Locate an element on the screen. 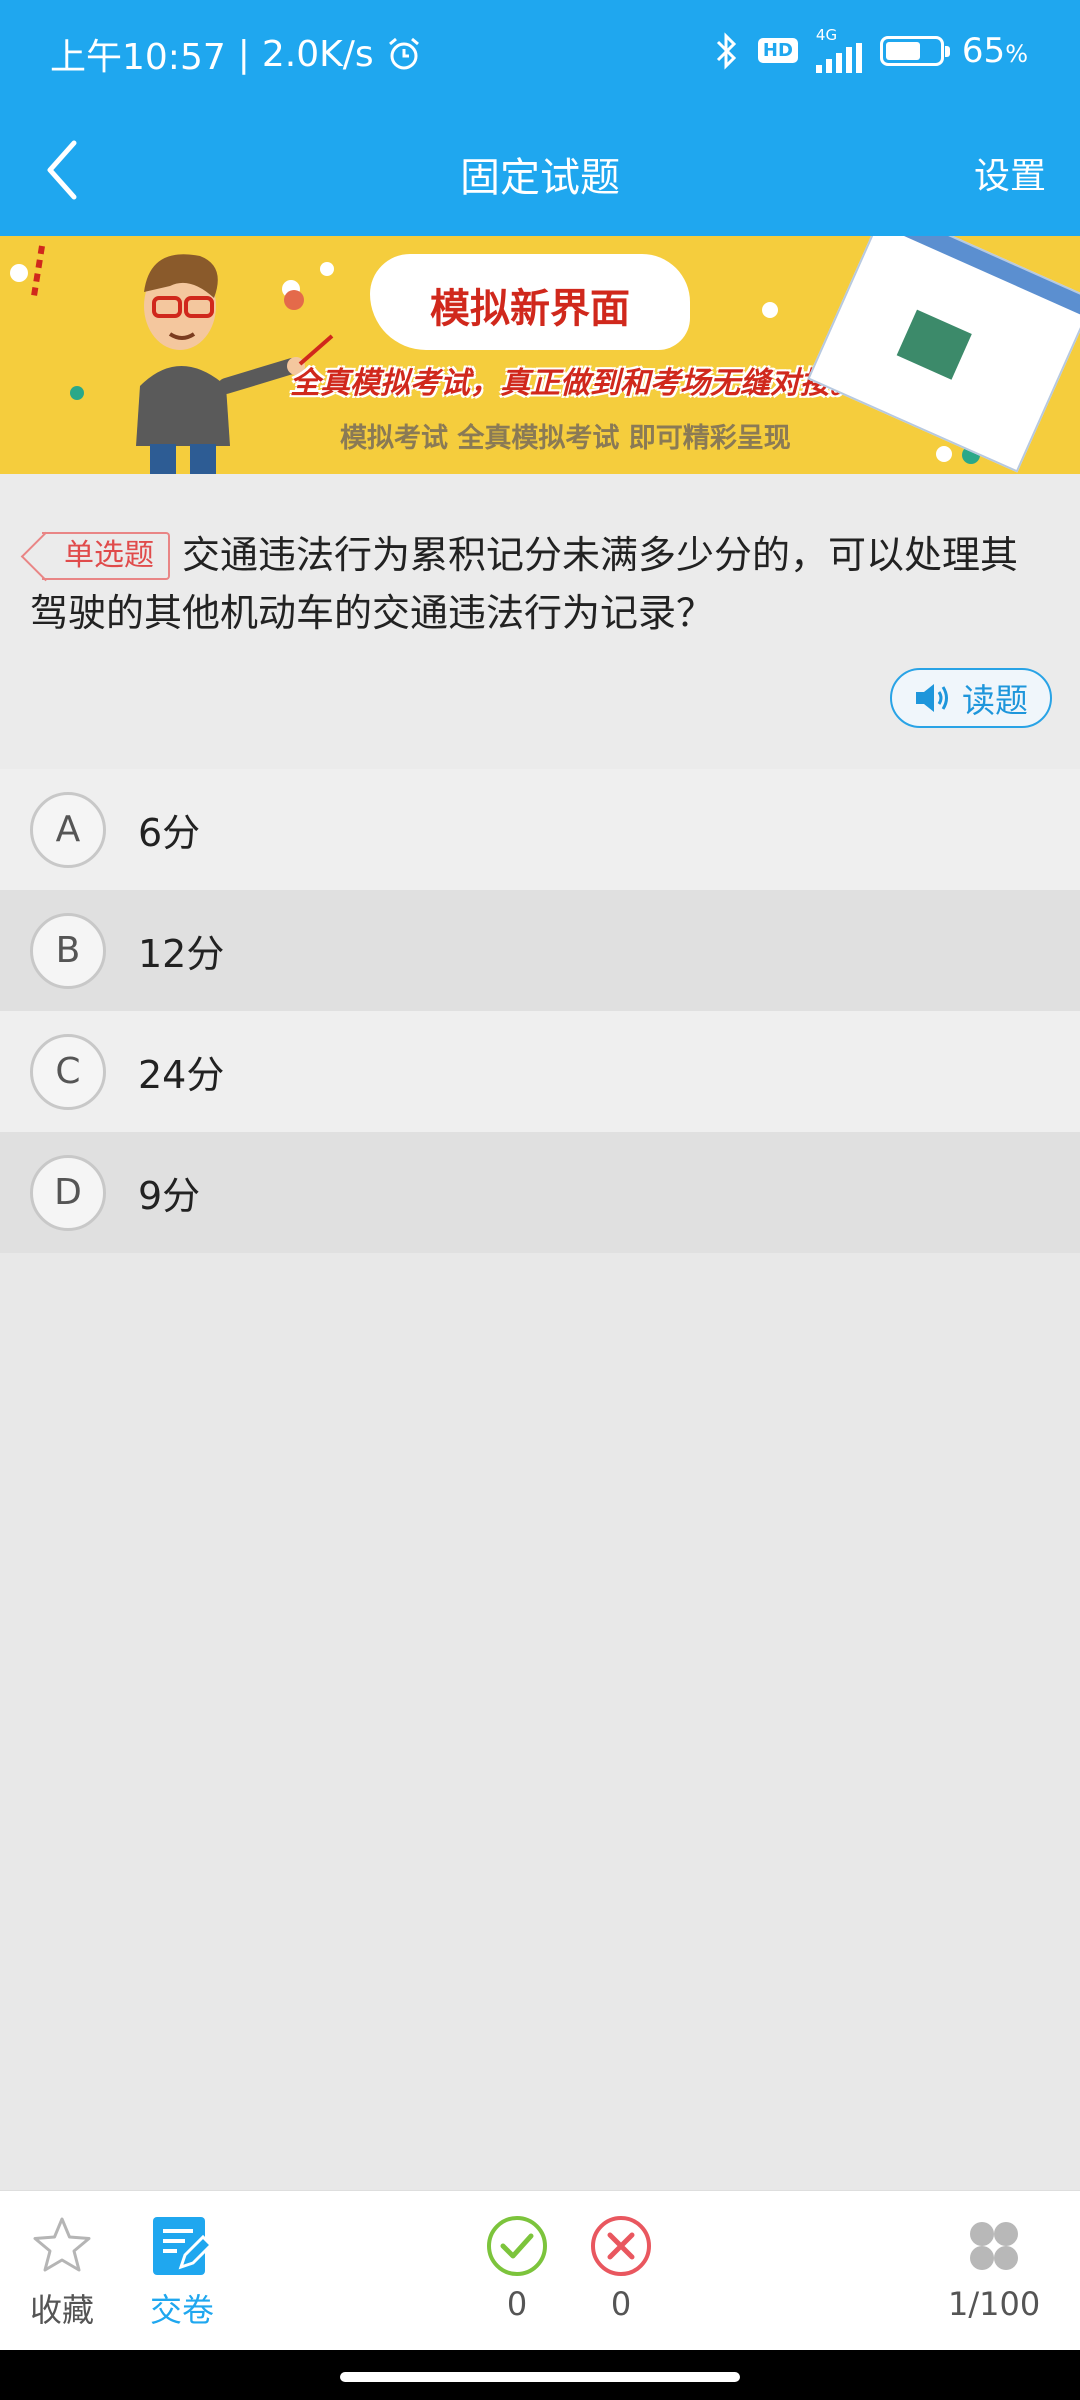 The height and width of the screenshot is (2400, 1080). option-letter: D is located at coordinates (68, 1192).